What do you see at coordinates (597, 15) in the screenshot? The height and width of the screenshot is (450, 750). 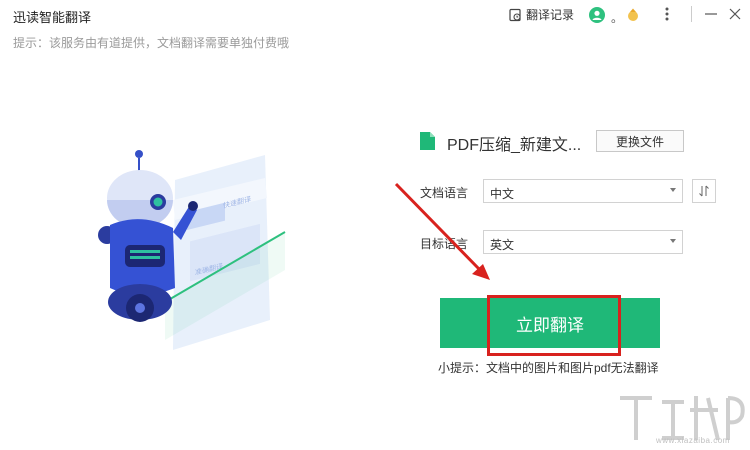 I see `user-icon` at bounding box center [597, 15].